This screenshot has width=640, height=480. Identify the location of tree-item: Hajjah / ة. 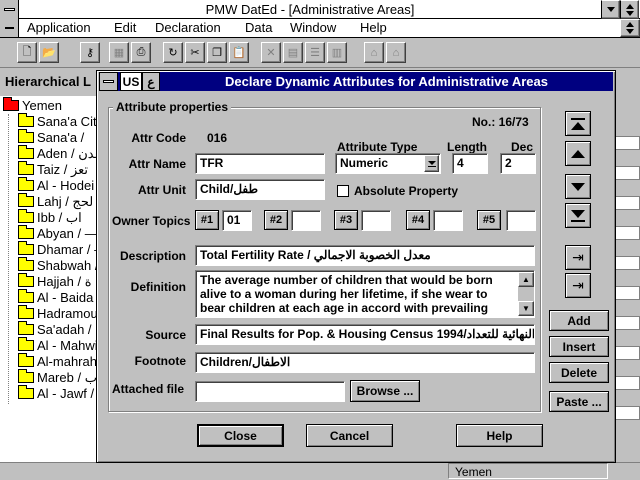
(55, 281).